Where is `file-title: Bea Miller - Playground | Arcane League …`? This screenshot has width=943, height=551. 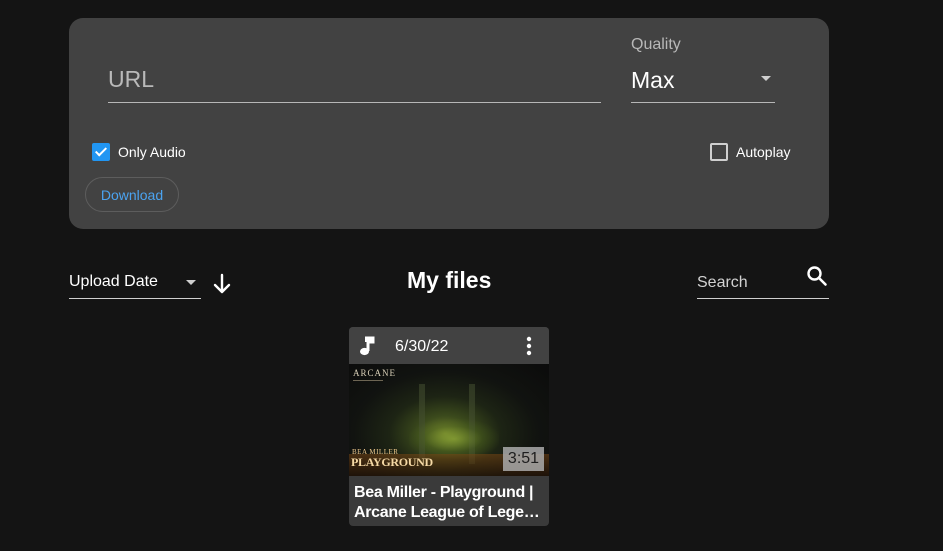 file-title: Bea Miller - Playground | Arcane League … is located at coordinates (450, 503).